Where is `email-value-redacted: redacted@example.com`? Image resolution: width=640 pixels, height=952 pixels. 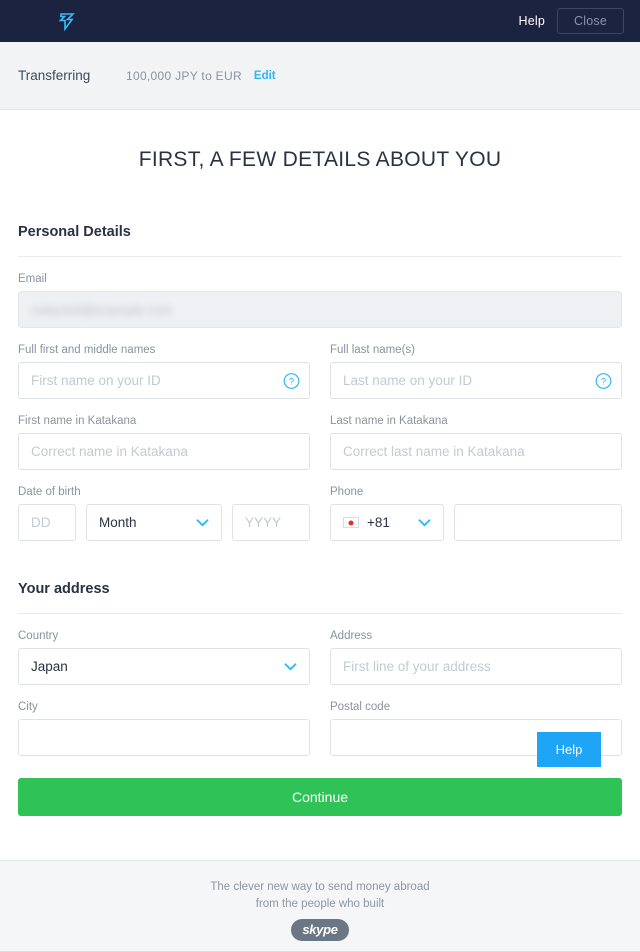
email-value-redacted: redacted@example.com is located at coordinates (102, 309).